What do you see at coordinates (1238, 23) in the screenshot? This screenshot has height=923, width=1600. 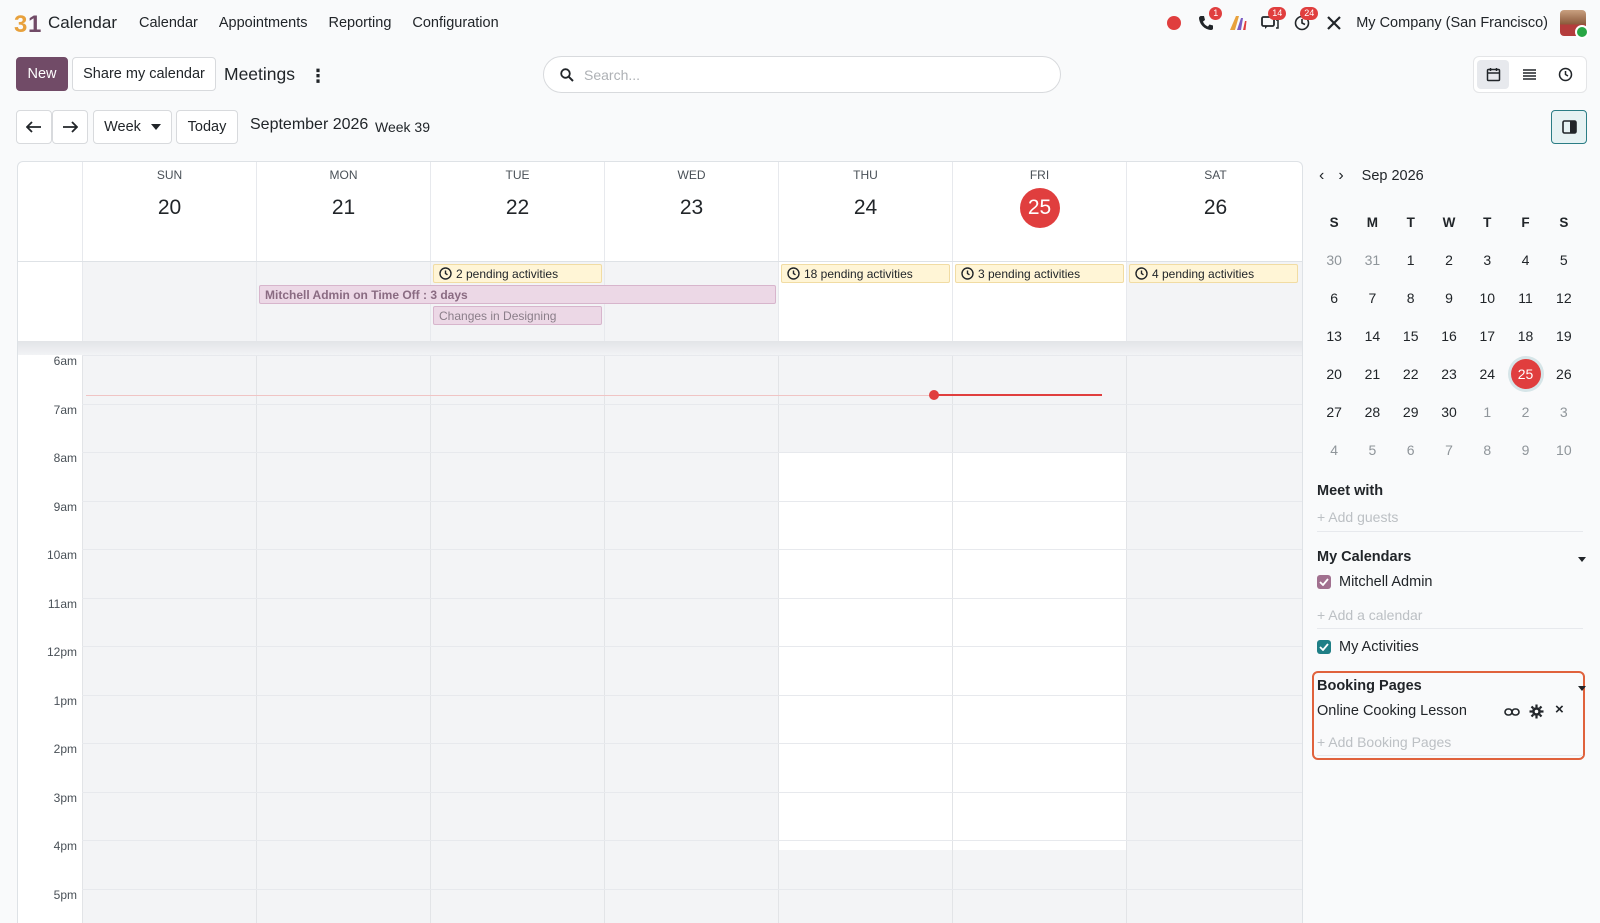 I see `ai-icon` at bounding box center [1238, 23].